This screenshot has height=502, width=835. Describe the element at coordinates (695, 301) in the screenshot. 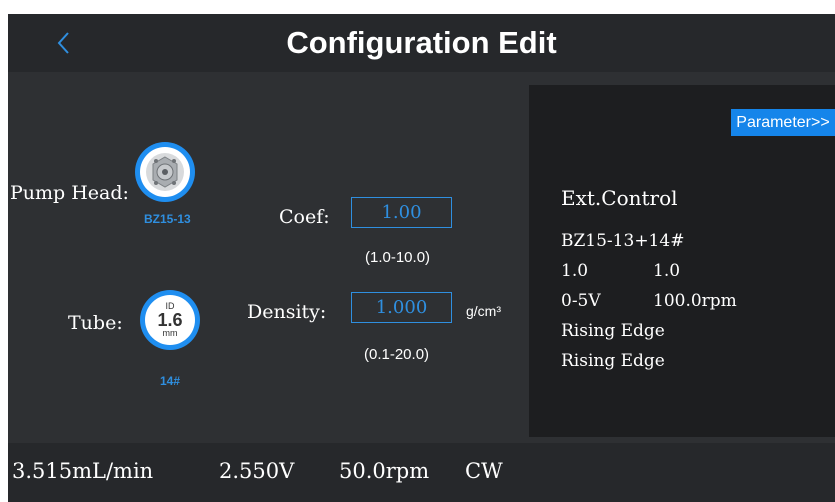

I see `speed-summary: 100.0rpm` at that location.